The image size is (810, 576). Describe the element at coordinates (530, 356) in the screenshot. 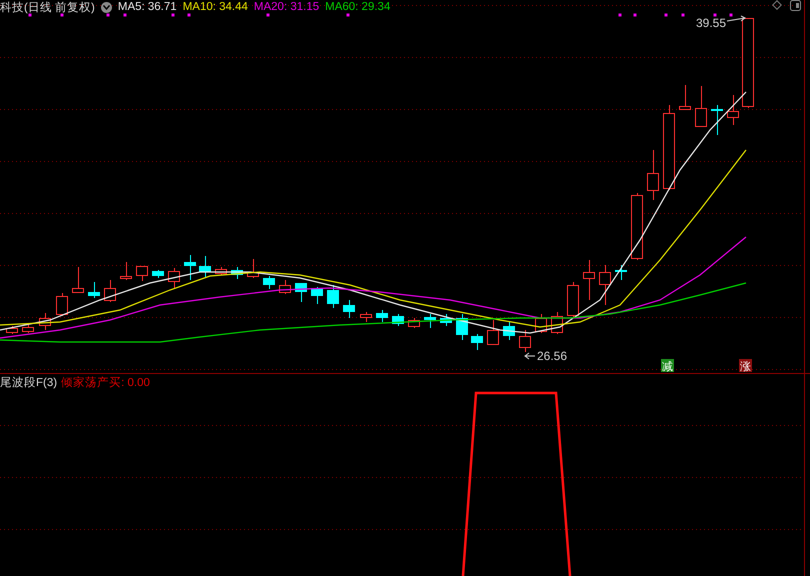

I see `arrow-icon` at that location.